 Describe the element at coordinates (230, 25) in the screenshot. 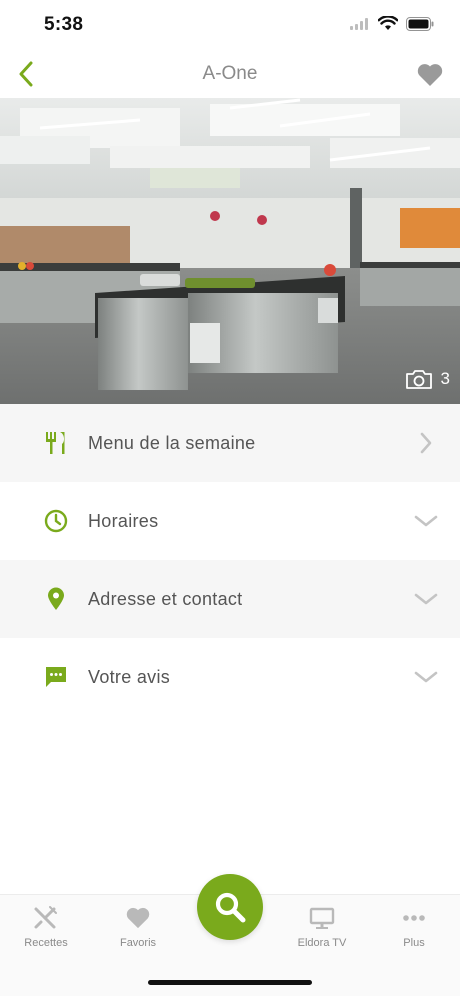

I see `status-bar: 5:38` at that location.